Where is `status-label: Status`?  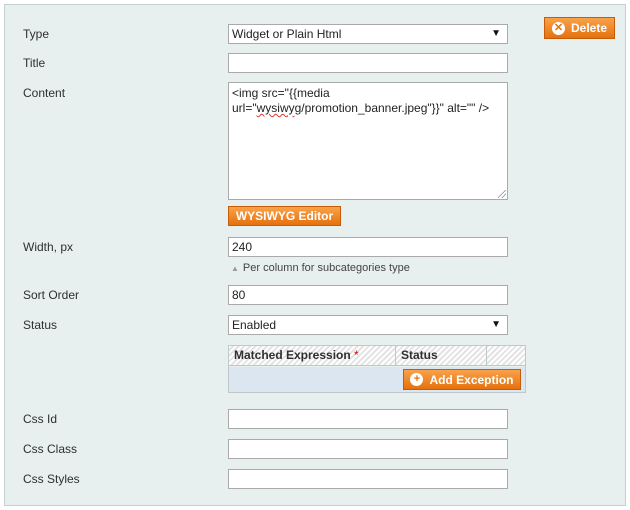 status-label: Status is located at coordinates (40, 325).